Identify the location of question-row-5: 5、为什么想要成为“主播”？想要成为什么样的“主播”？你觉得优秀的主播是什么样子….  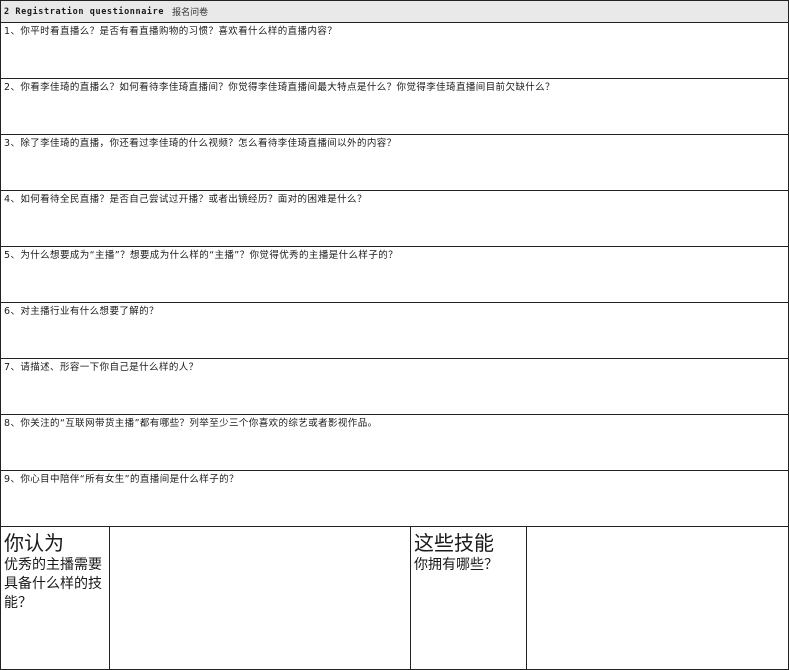
(394, 275).